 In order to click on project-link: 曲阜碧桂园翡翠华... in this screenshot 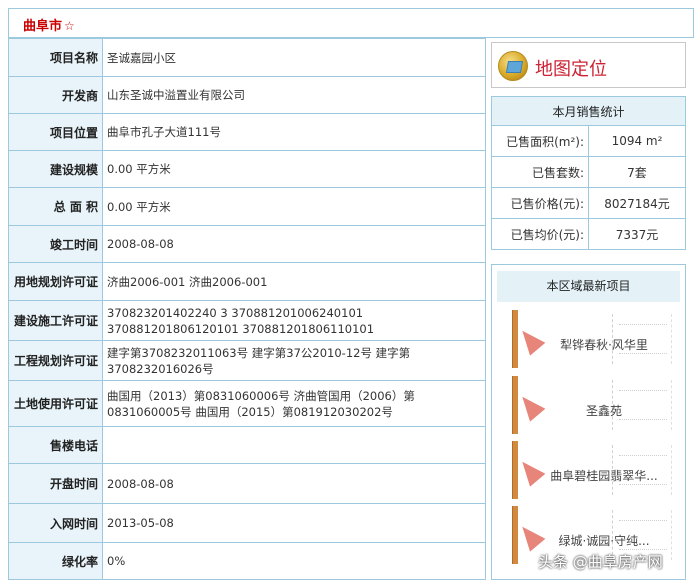, I will do `click(593, 470)`.